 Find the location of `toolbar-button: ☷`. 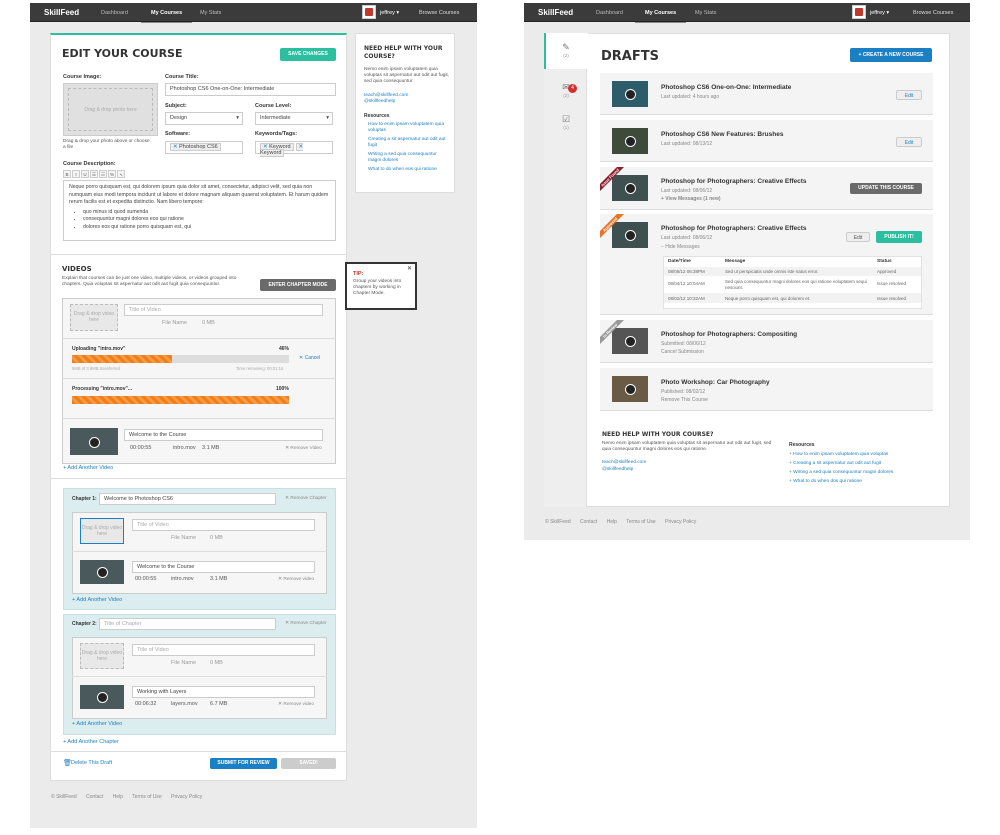

toolbar-button: ☷ is located at coordinates (103, 174).